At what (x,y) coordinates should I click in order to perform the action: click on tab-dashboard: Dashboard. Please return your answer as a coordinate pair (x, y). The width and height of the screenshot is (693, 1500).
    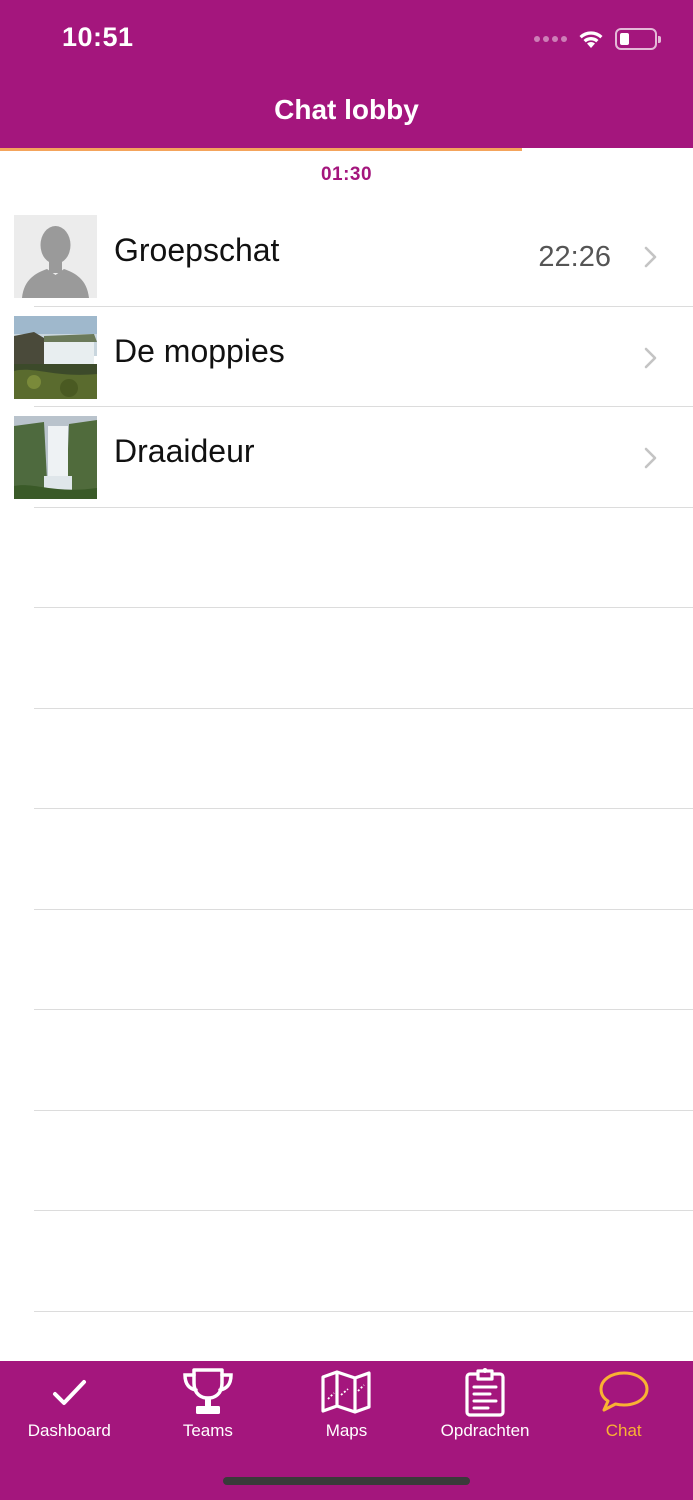
    Looking at the image, I should click on (69, 1406).